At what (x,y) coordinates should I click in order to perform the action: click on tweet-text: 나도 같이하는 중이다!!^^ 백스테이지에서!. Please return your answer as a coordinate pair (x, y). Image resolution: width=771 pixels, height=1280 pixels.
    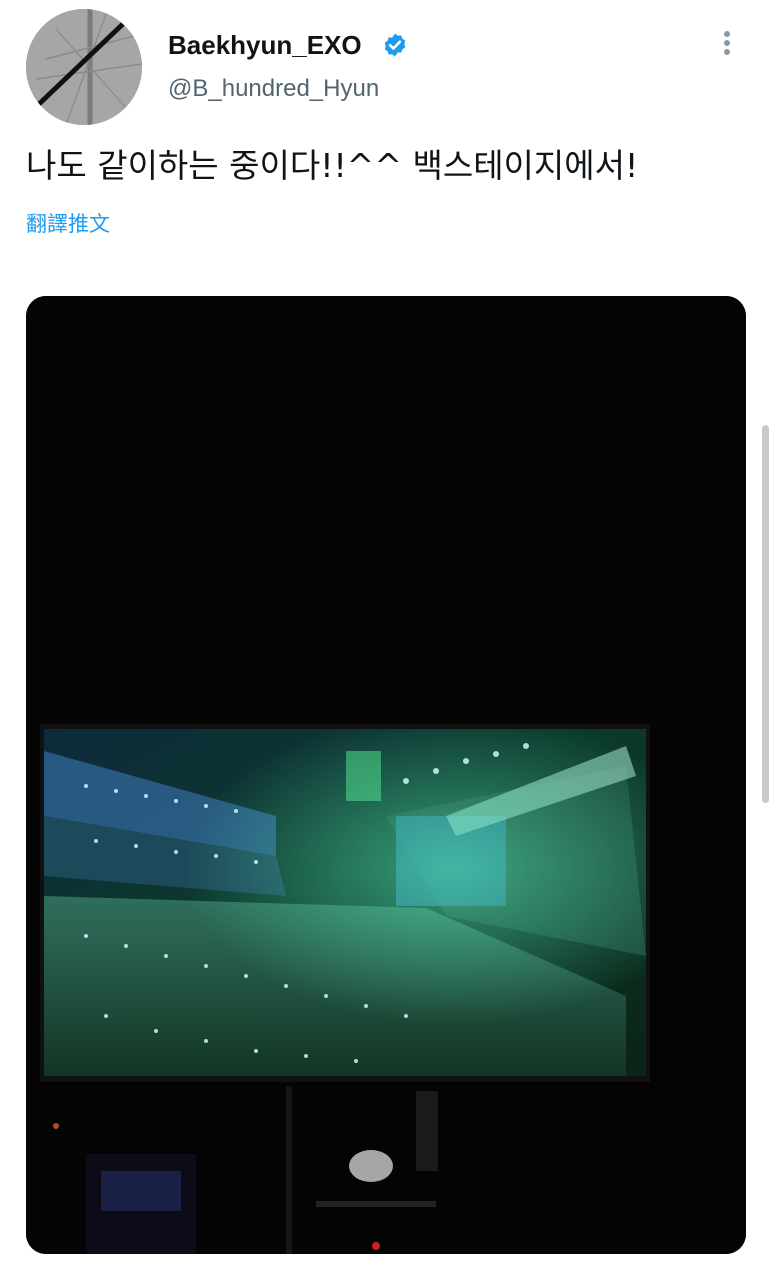
    Looking at the image, I should click on (332, 165).